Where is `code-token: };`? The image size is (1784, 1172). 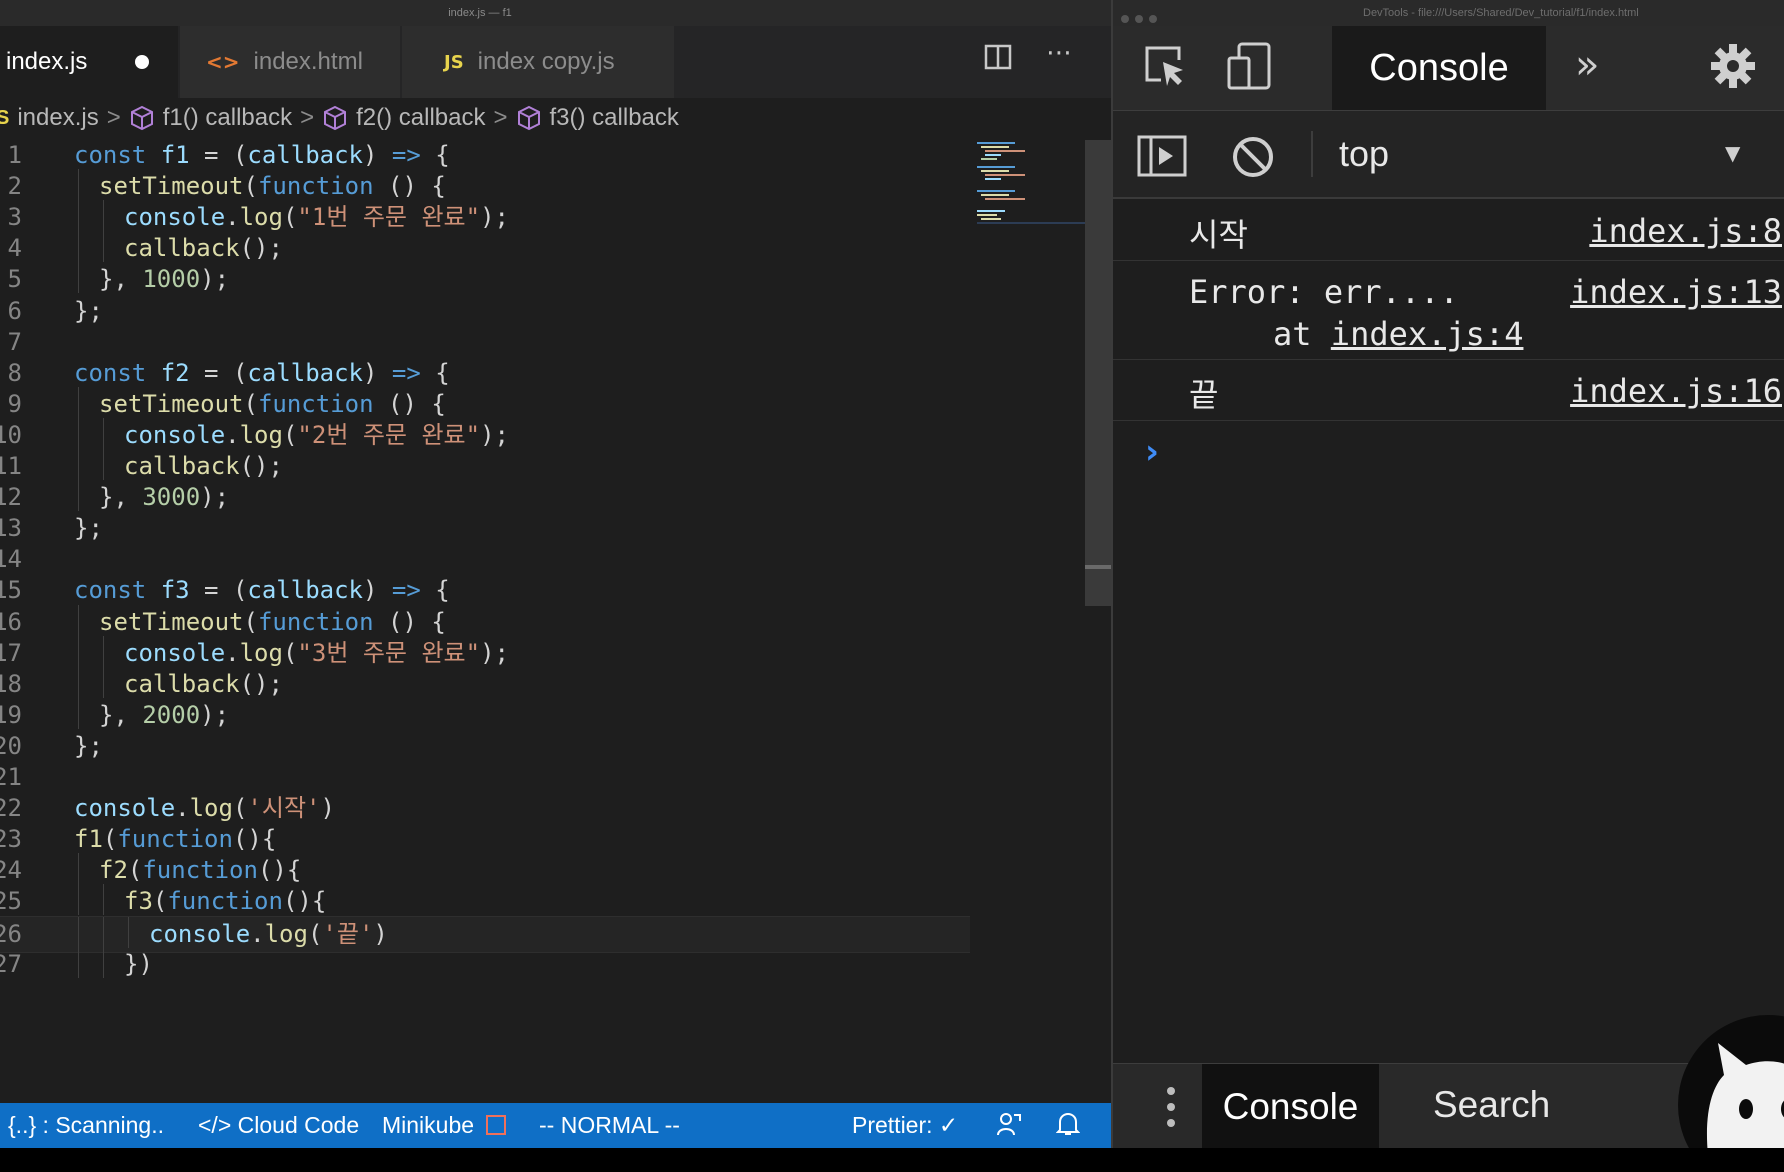
code-token: }; is located at coordinates (88, 310).